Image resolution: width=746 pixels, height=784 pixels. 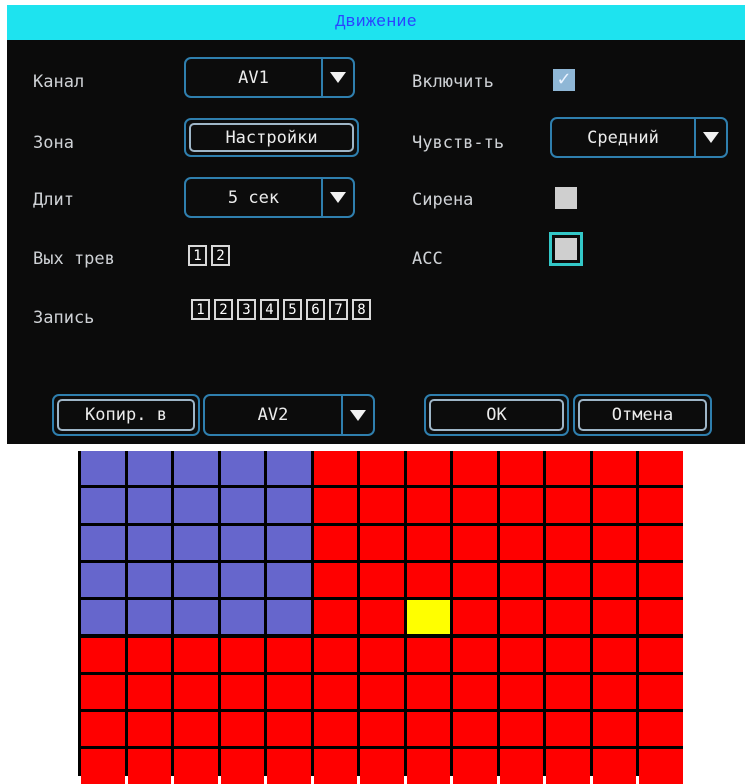 What do you see at coordinates (642, 415) in the screenshot?
I see `cancel-button: Отмена` at bounding box center [642, 415].